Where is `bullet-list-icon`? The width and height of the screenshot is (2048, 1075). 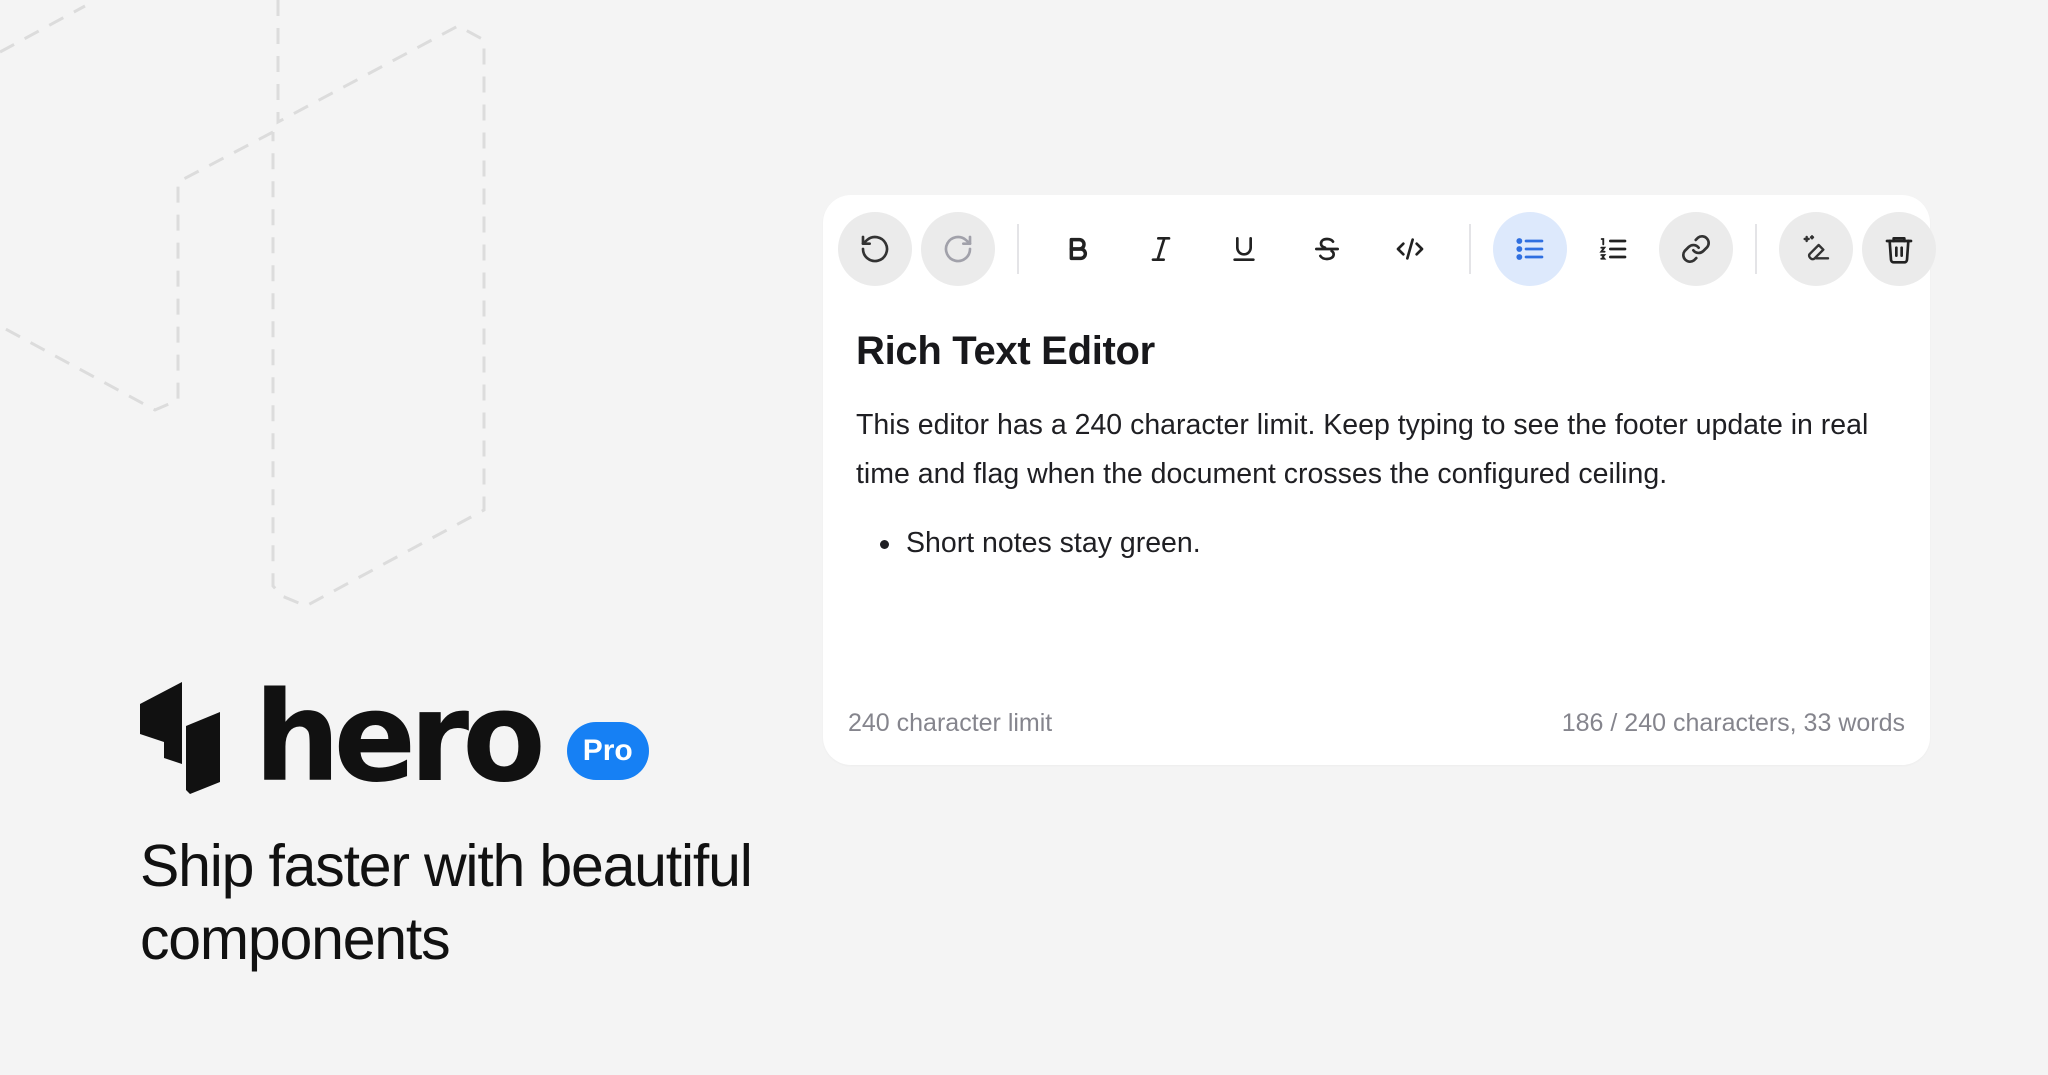
bullet-list-icon is located at coordinates (1530, 249).